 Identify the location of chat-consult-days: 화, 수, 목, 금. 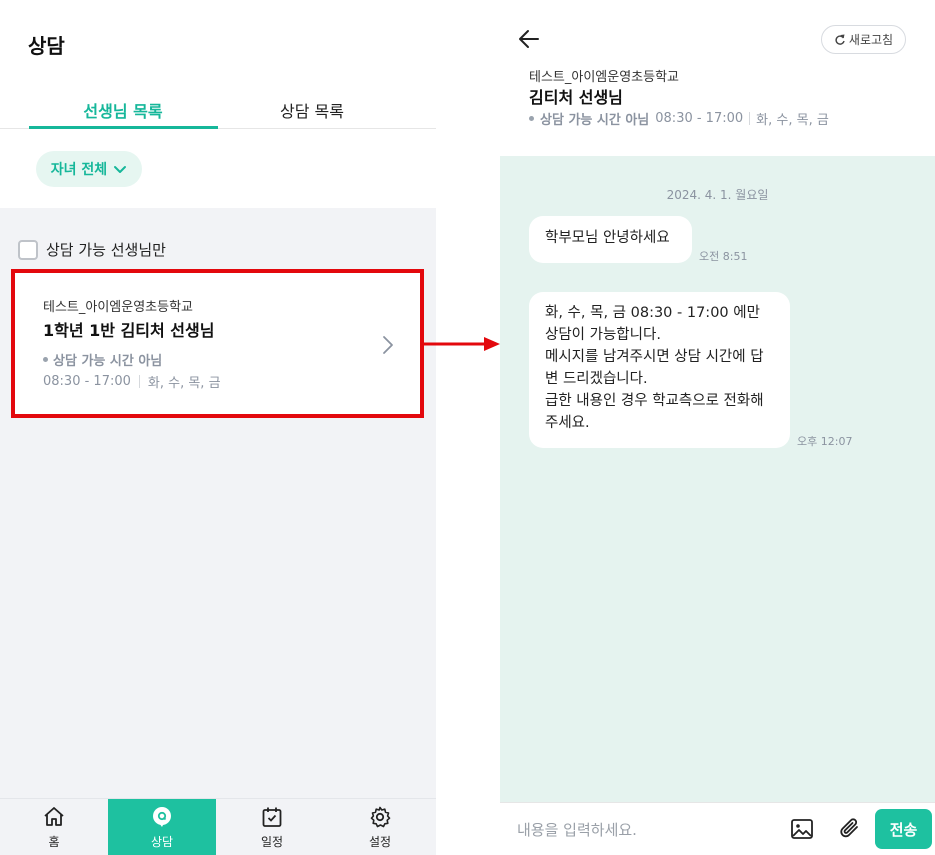
(792, 120).